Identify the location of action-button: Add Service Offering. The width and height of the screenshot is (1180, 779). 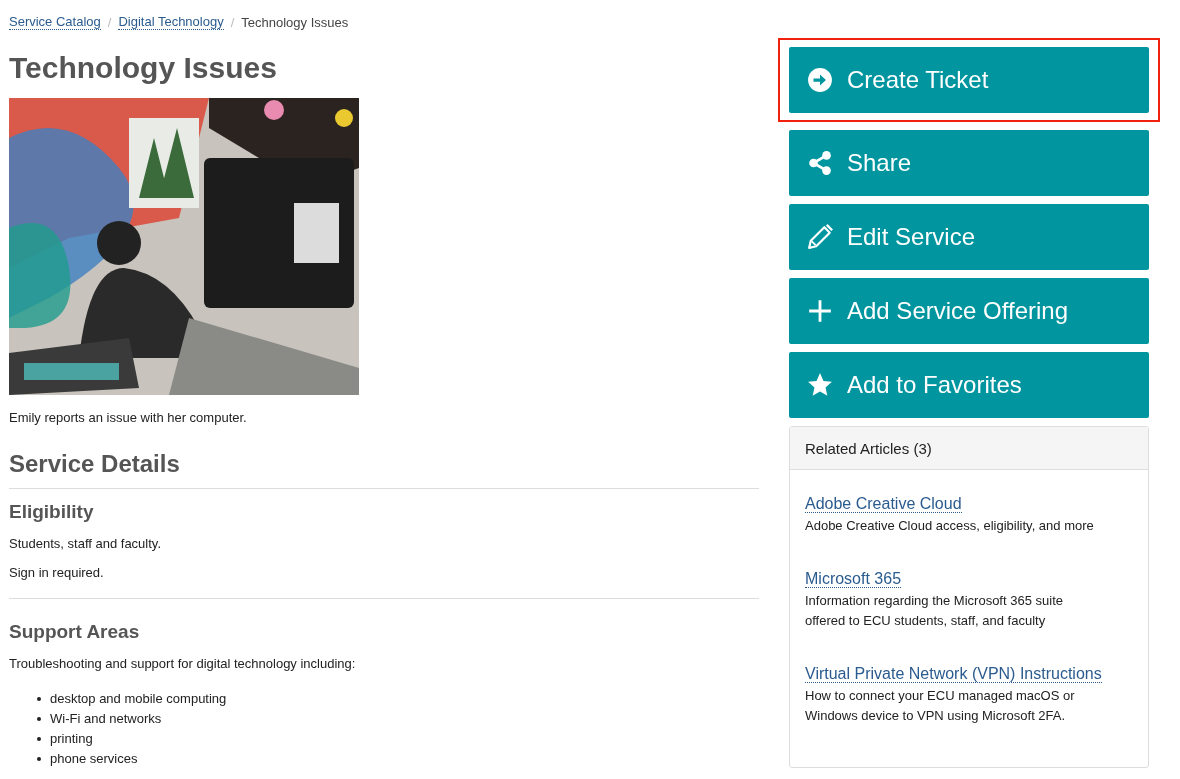
(969, 311).